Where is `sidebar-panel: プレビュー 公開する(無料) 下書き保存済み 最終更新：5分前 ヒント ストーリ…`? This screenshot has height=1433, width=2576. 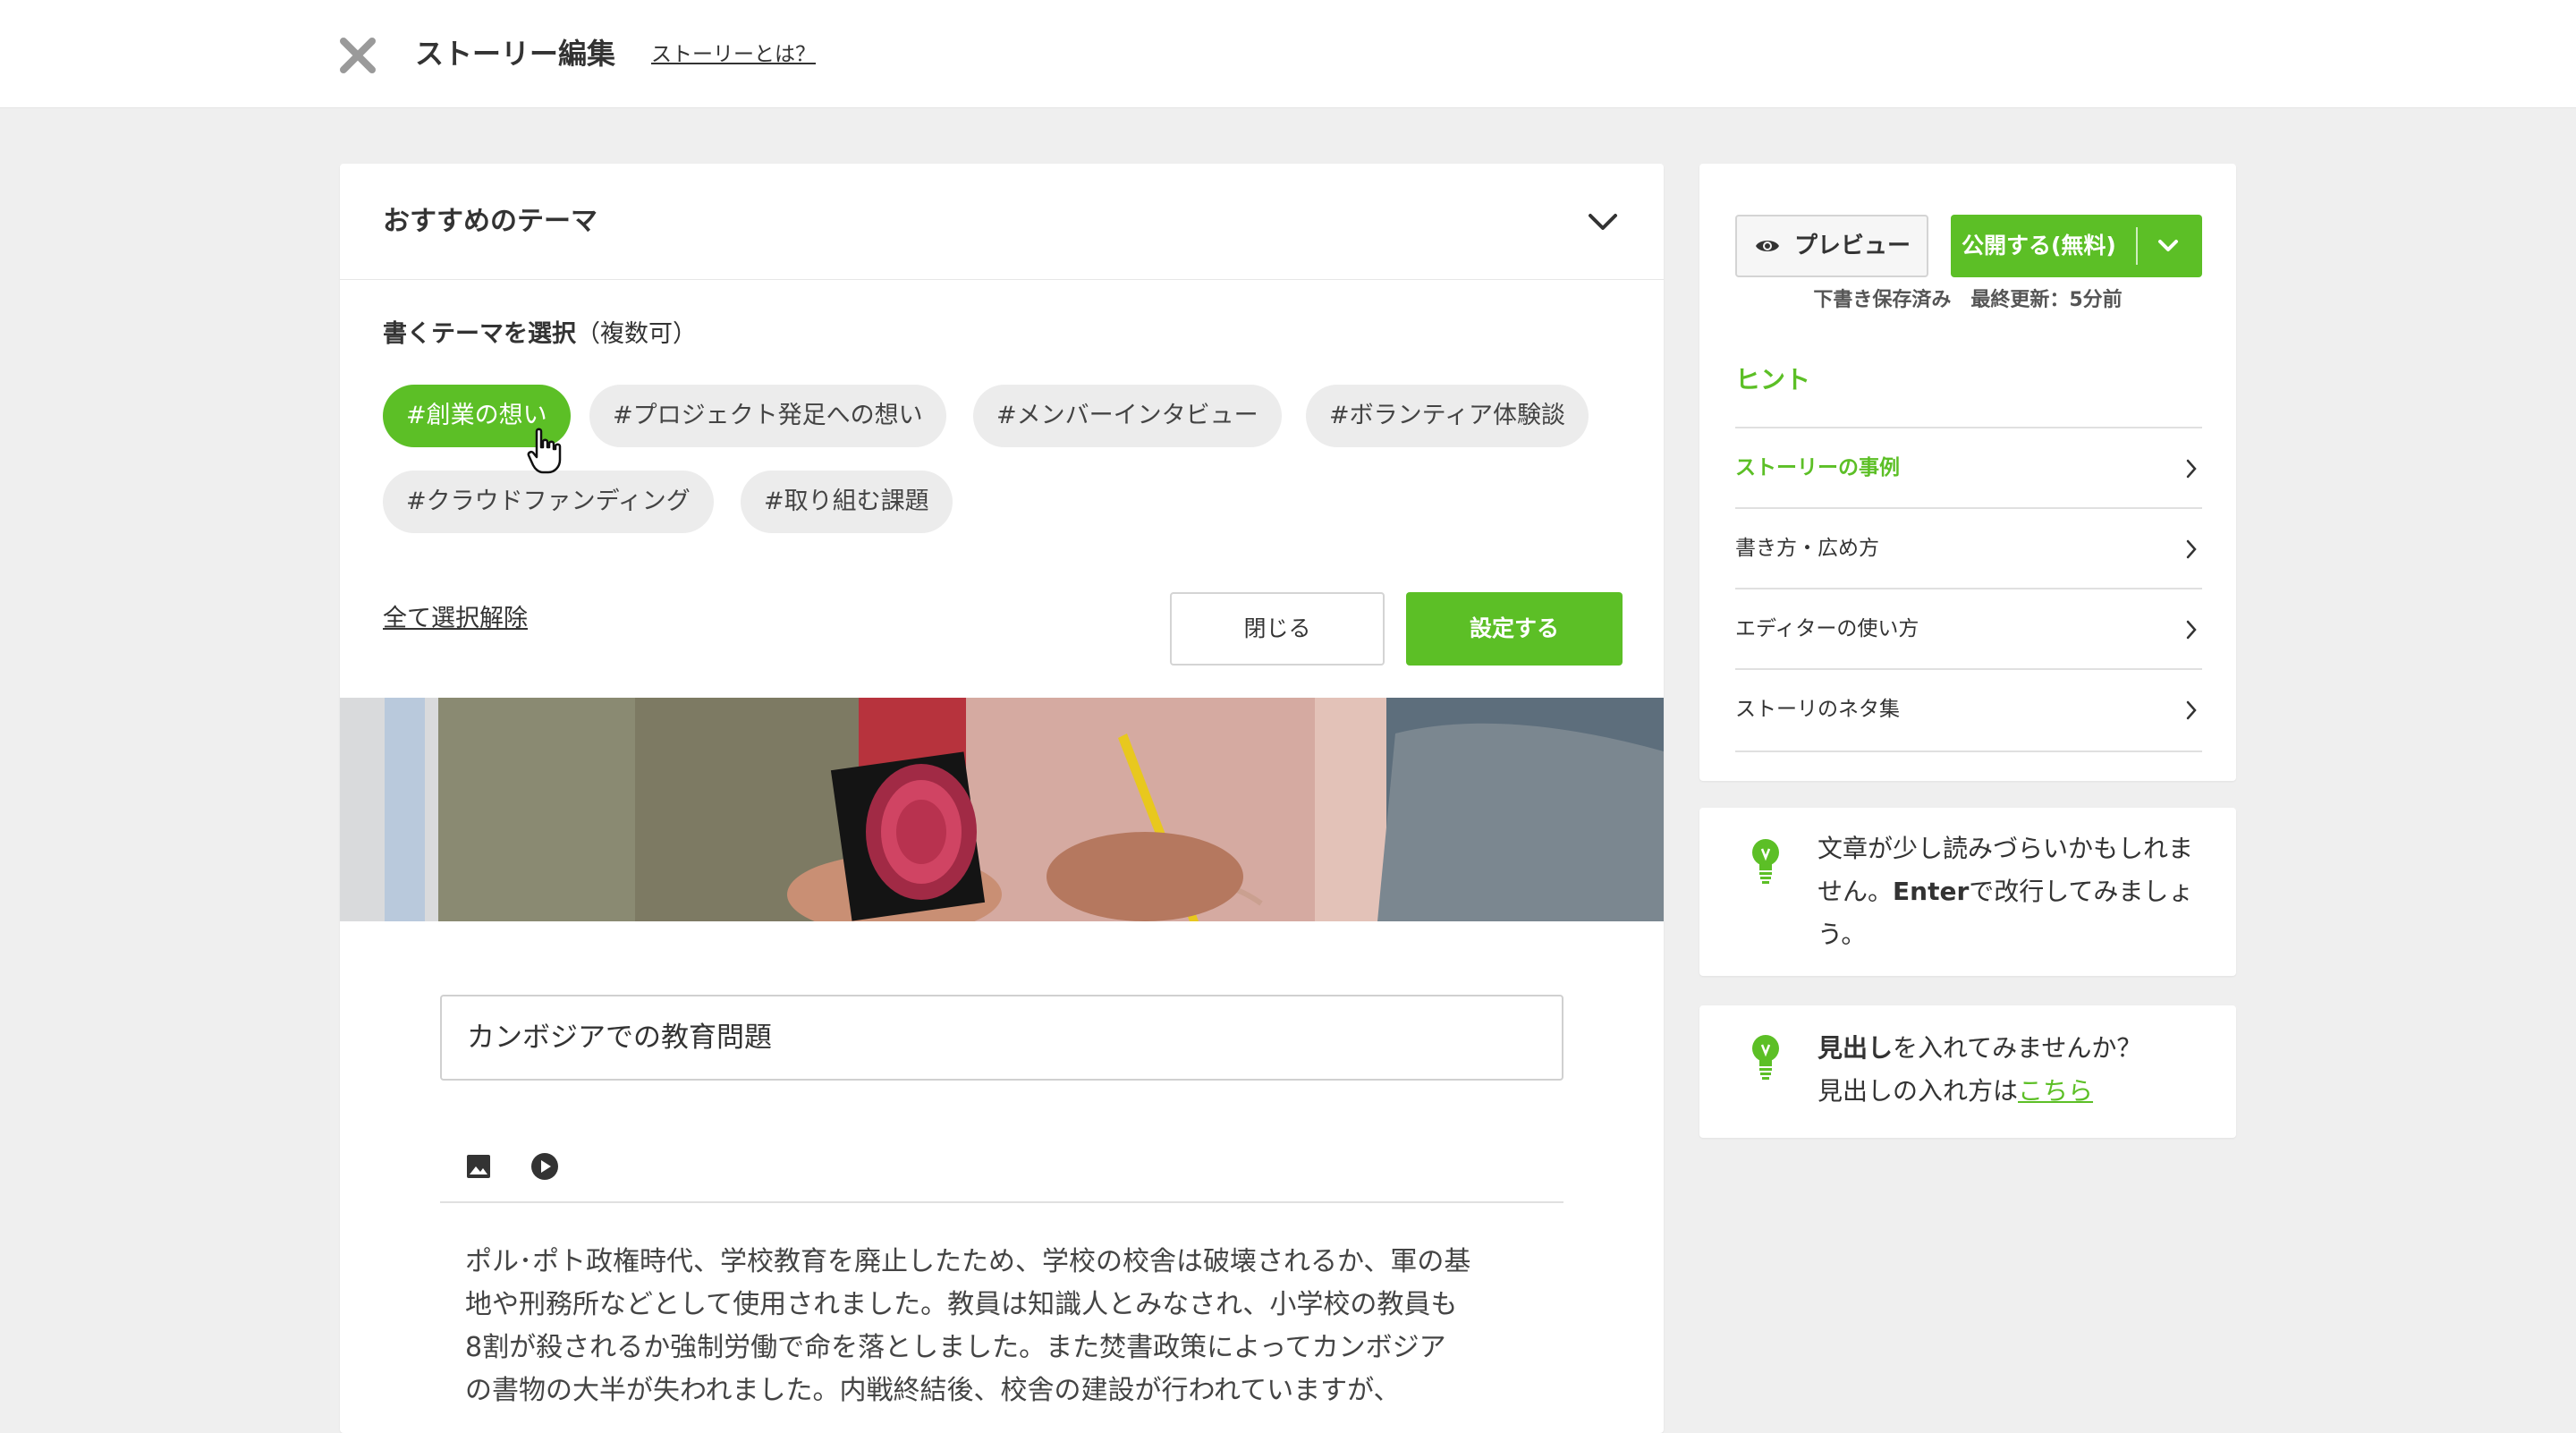
sidebar-panel: プレビュー 公開する(無料) 下書き保存済み 最終更新：5分前 ヒント ストーリ… is located at coordinates (1967, 472).